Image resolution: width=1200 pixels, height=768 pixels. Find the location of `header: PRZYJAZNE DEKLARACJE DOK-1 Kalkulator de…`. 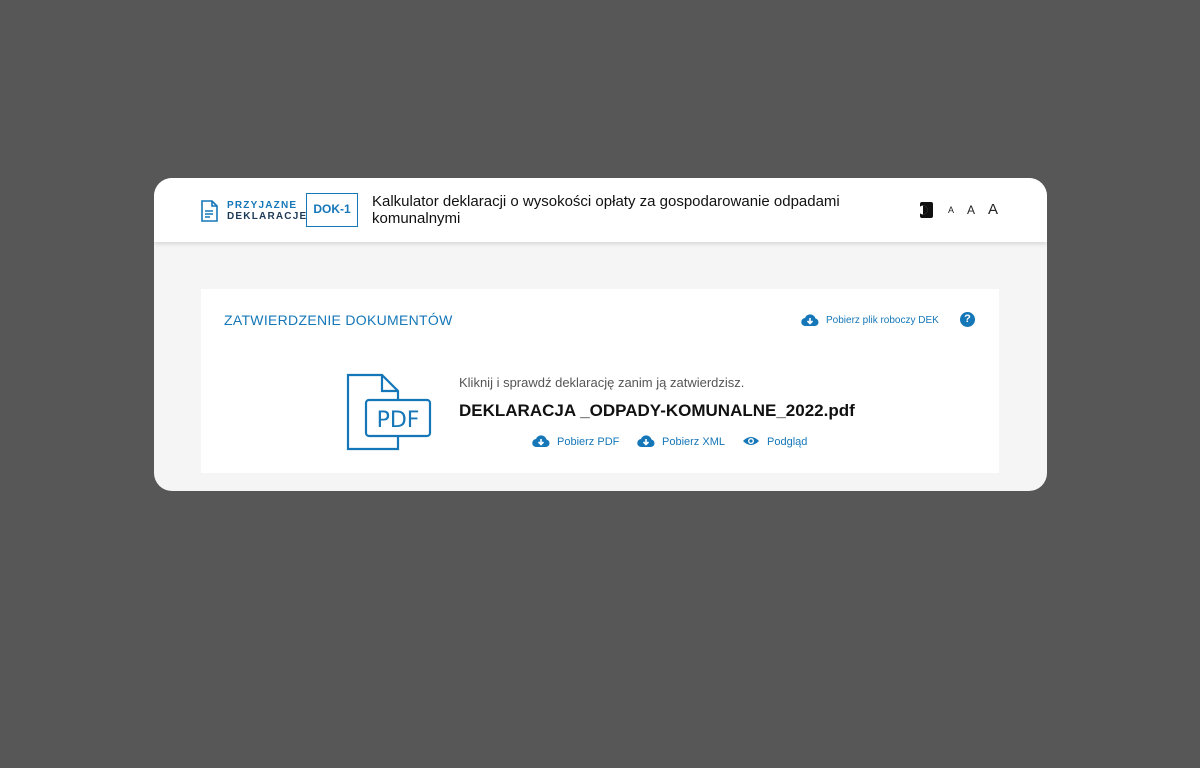

header: PRZYJAZNE DEKLARACJE DOK-1 Kalkulator de… is located at coordinates (600, 210).